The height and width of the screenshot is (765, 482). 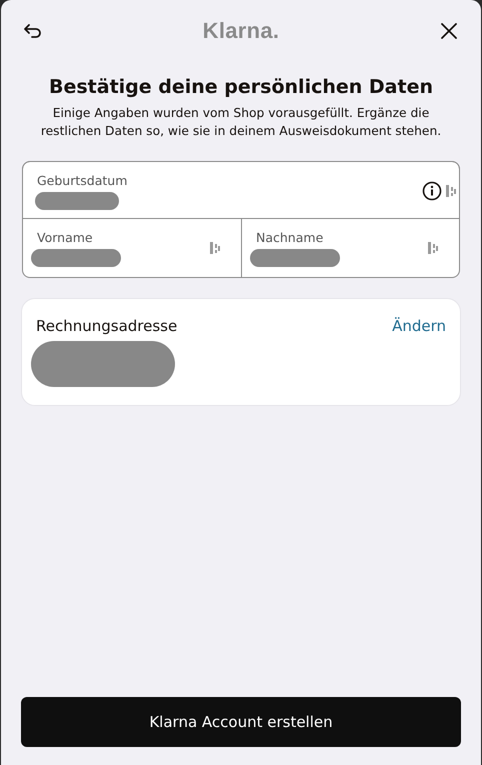 What do you see at coordinates (107, 326) in the screenshot?
I see `address-title: Rechnungsadresse` at bounding box center [107, 326].